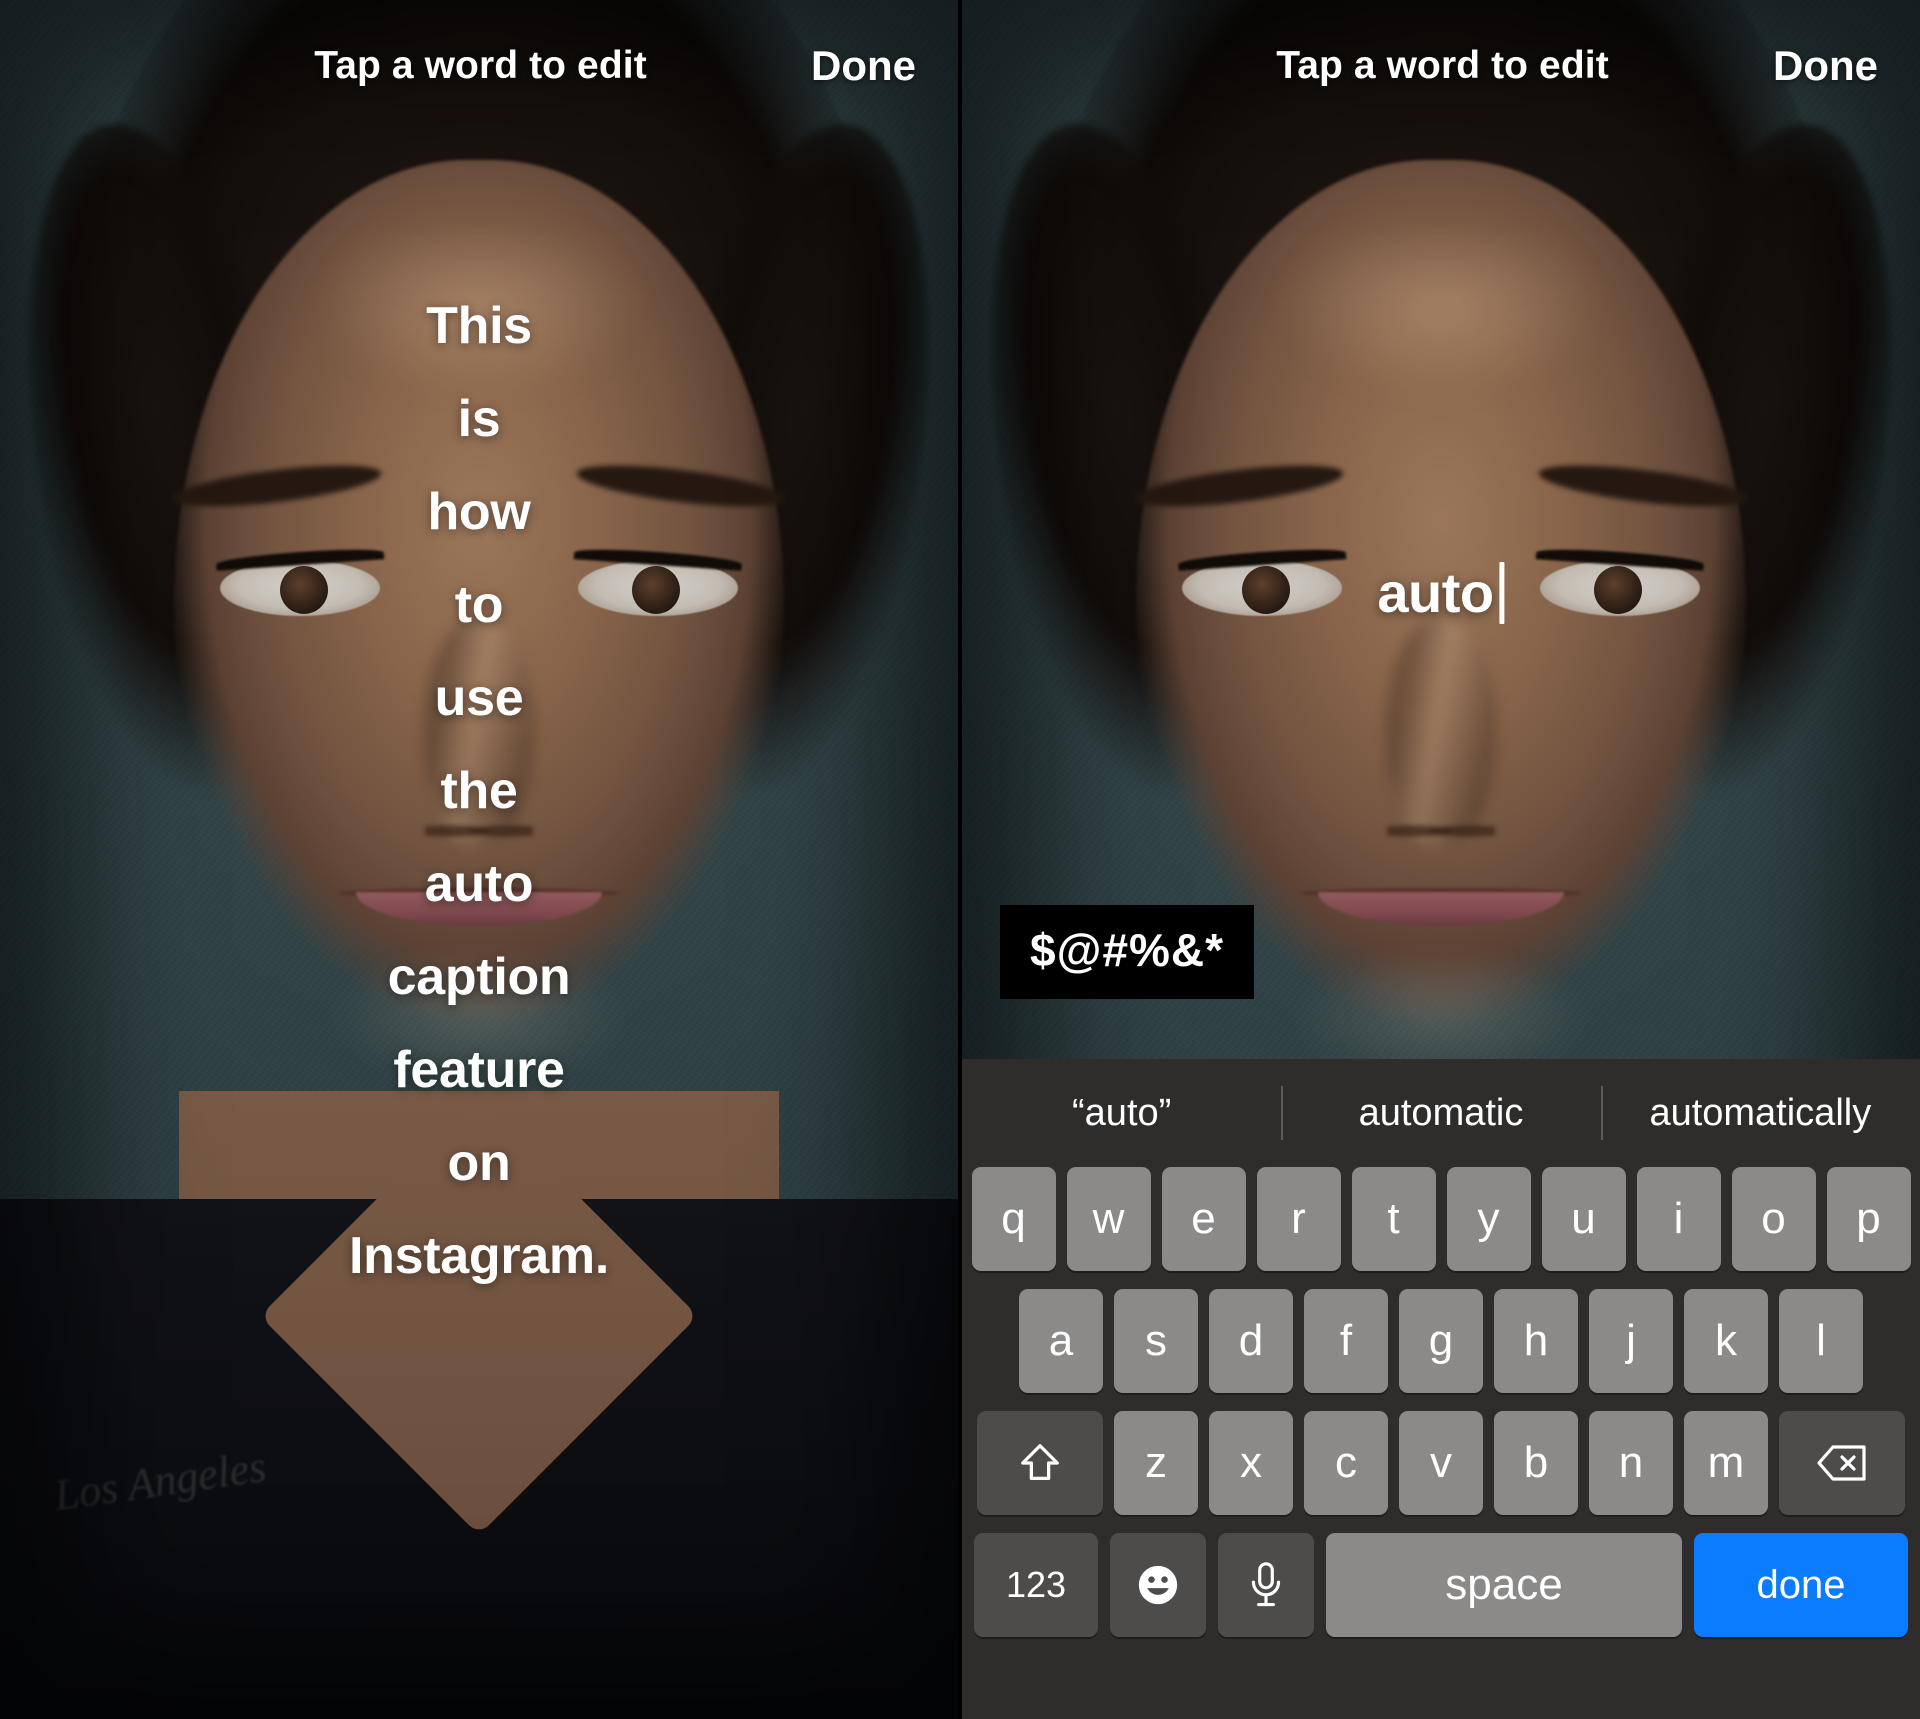 Image resolution: width=1920 pixels, height=1719 pixels. Describe the element at coordinates (863, 66) in the screenshot. I see `done-button-left: Done` at that location.